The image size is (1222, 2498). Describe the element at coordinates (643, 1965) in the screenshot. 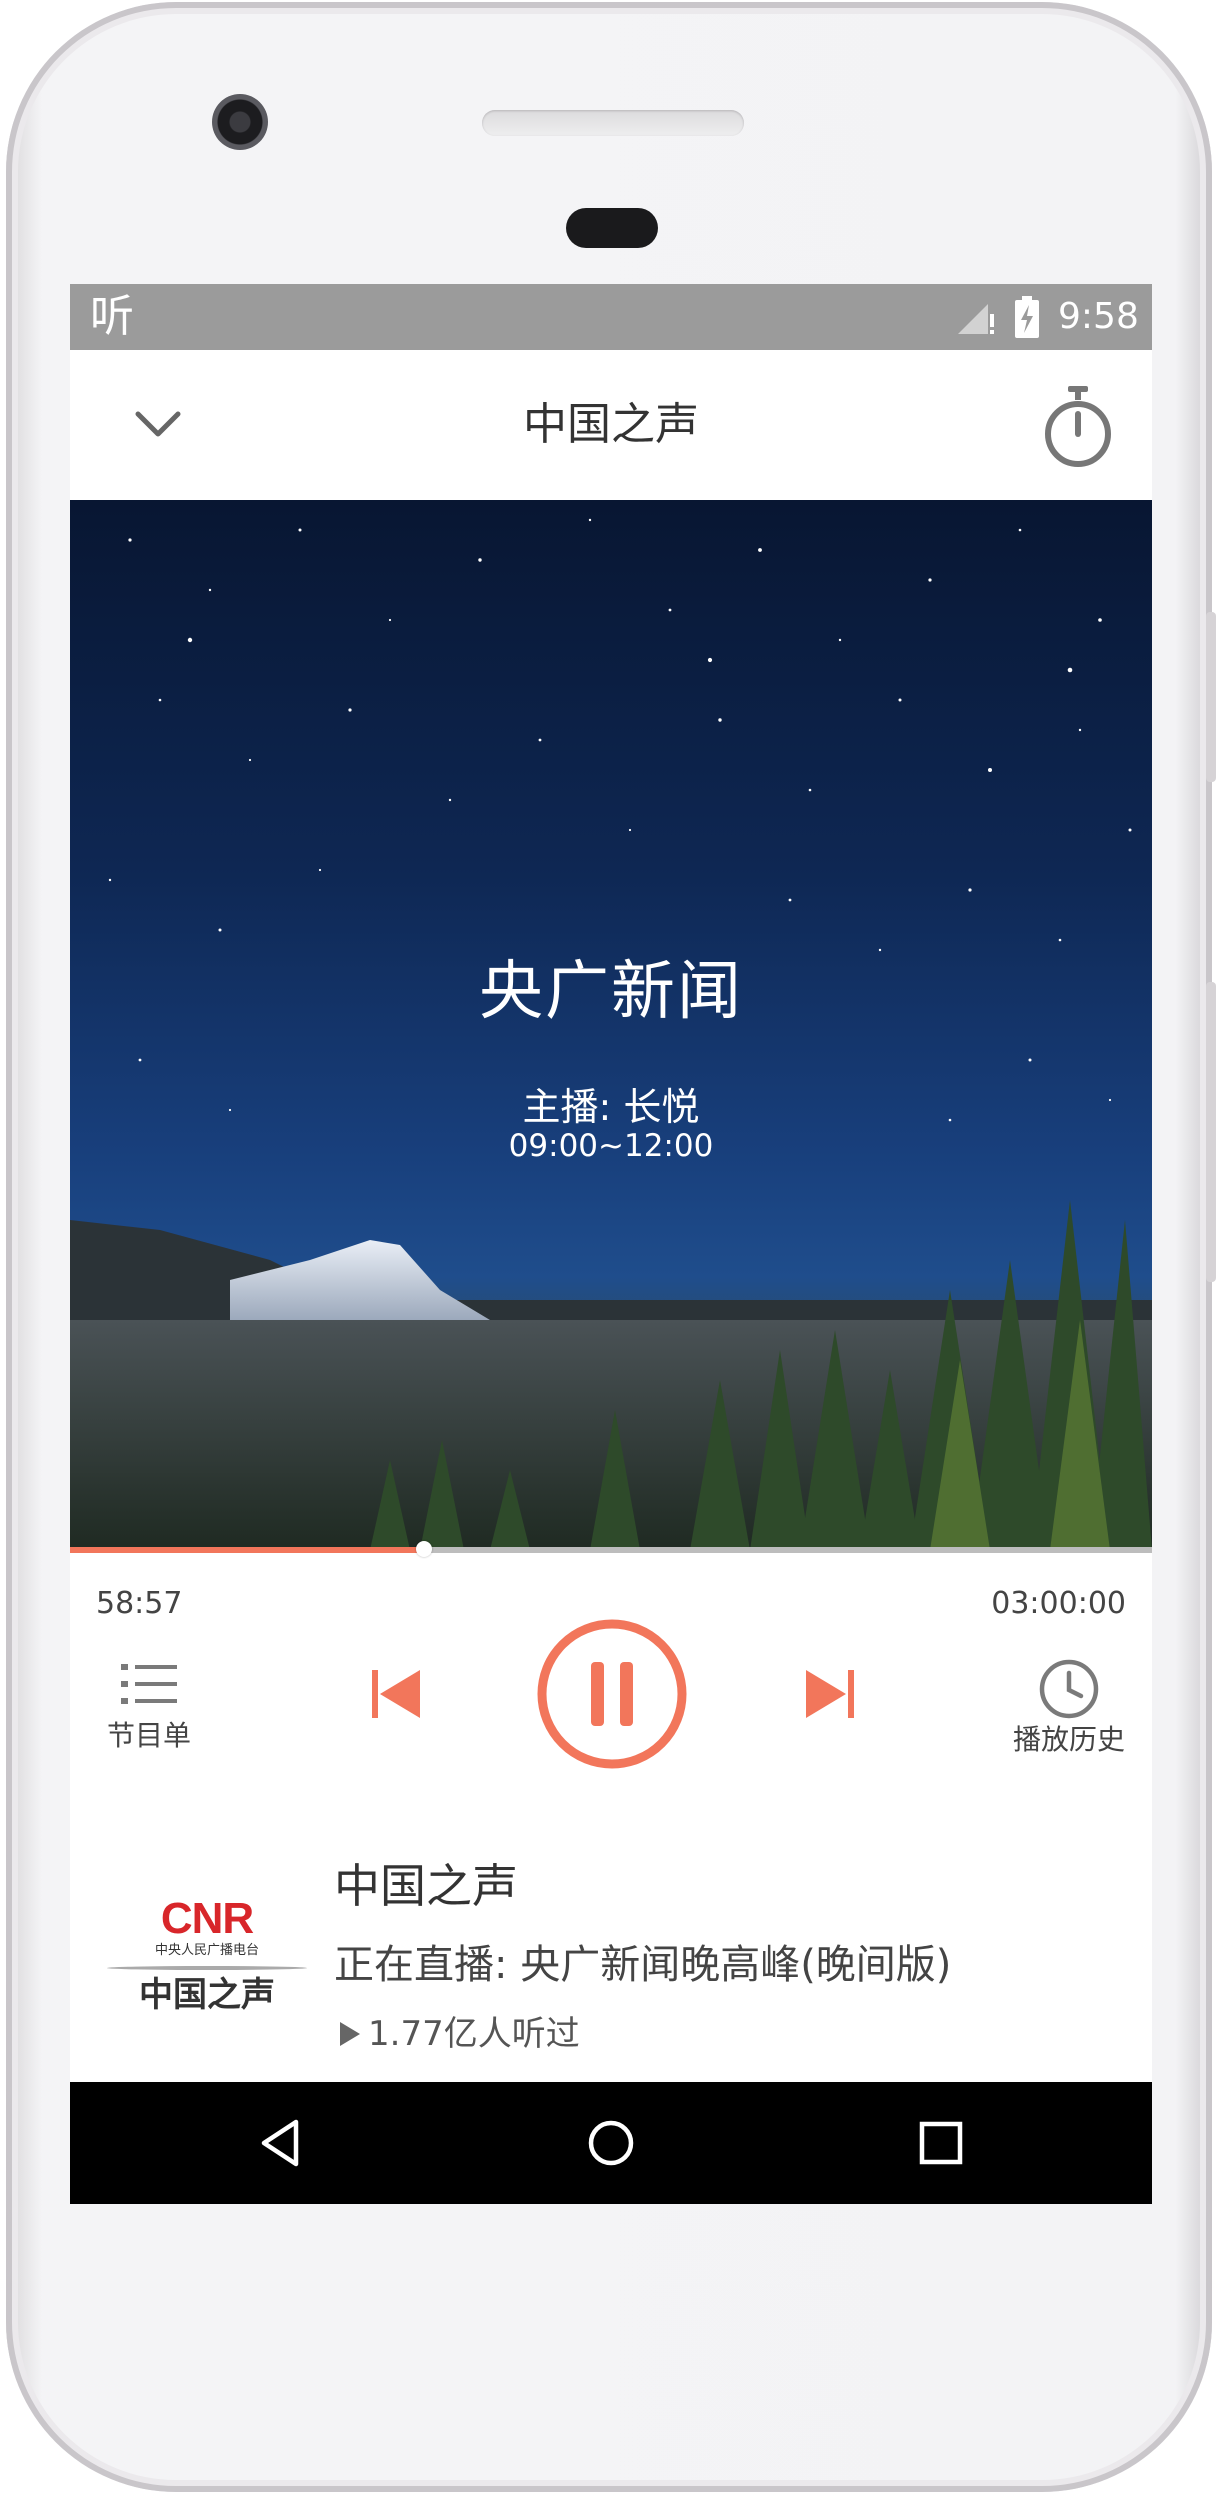

I see `now-playing-text: 正在直播: 央广新闻晚高峰(晚间版)` at that location.